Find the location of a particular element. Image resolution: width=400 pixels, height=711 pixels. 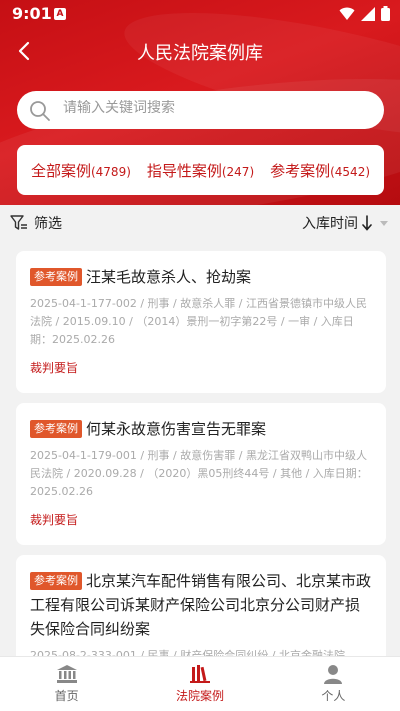

case-title-line: 参考案例 汪某毛故意杀人、抢劫案 is located at coordinates (201, 277).